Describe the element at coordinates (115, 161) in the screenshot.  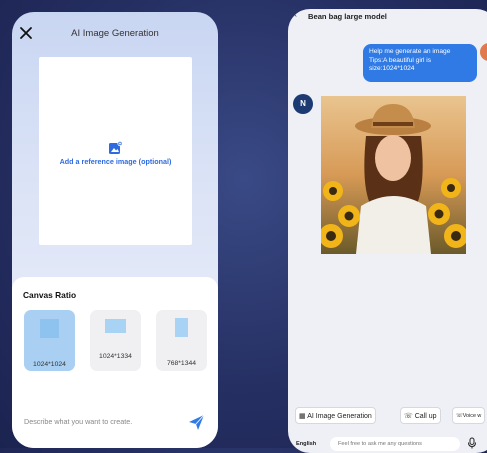
I see `reference-image-label: Add a reference image (optional)` at that location.